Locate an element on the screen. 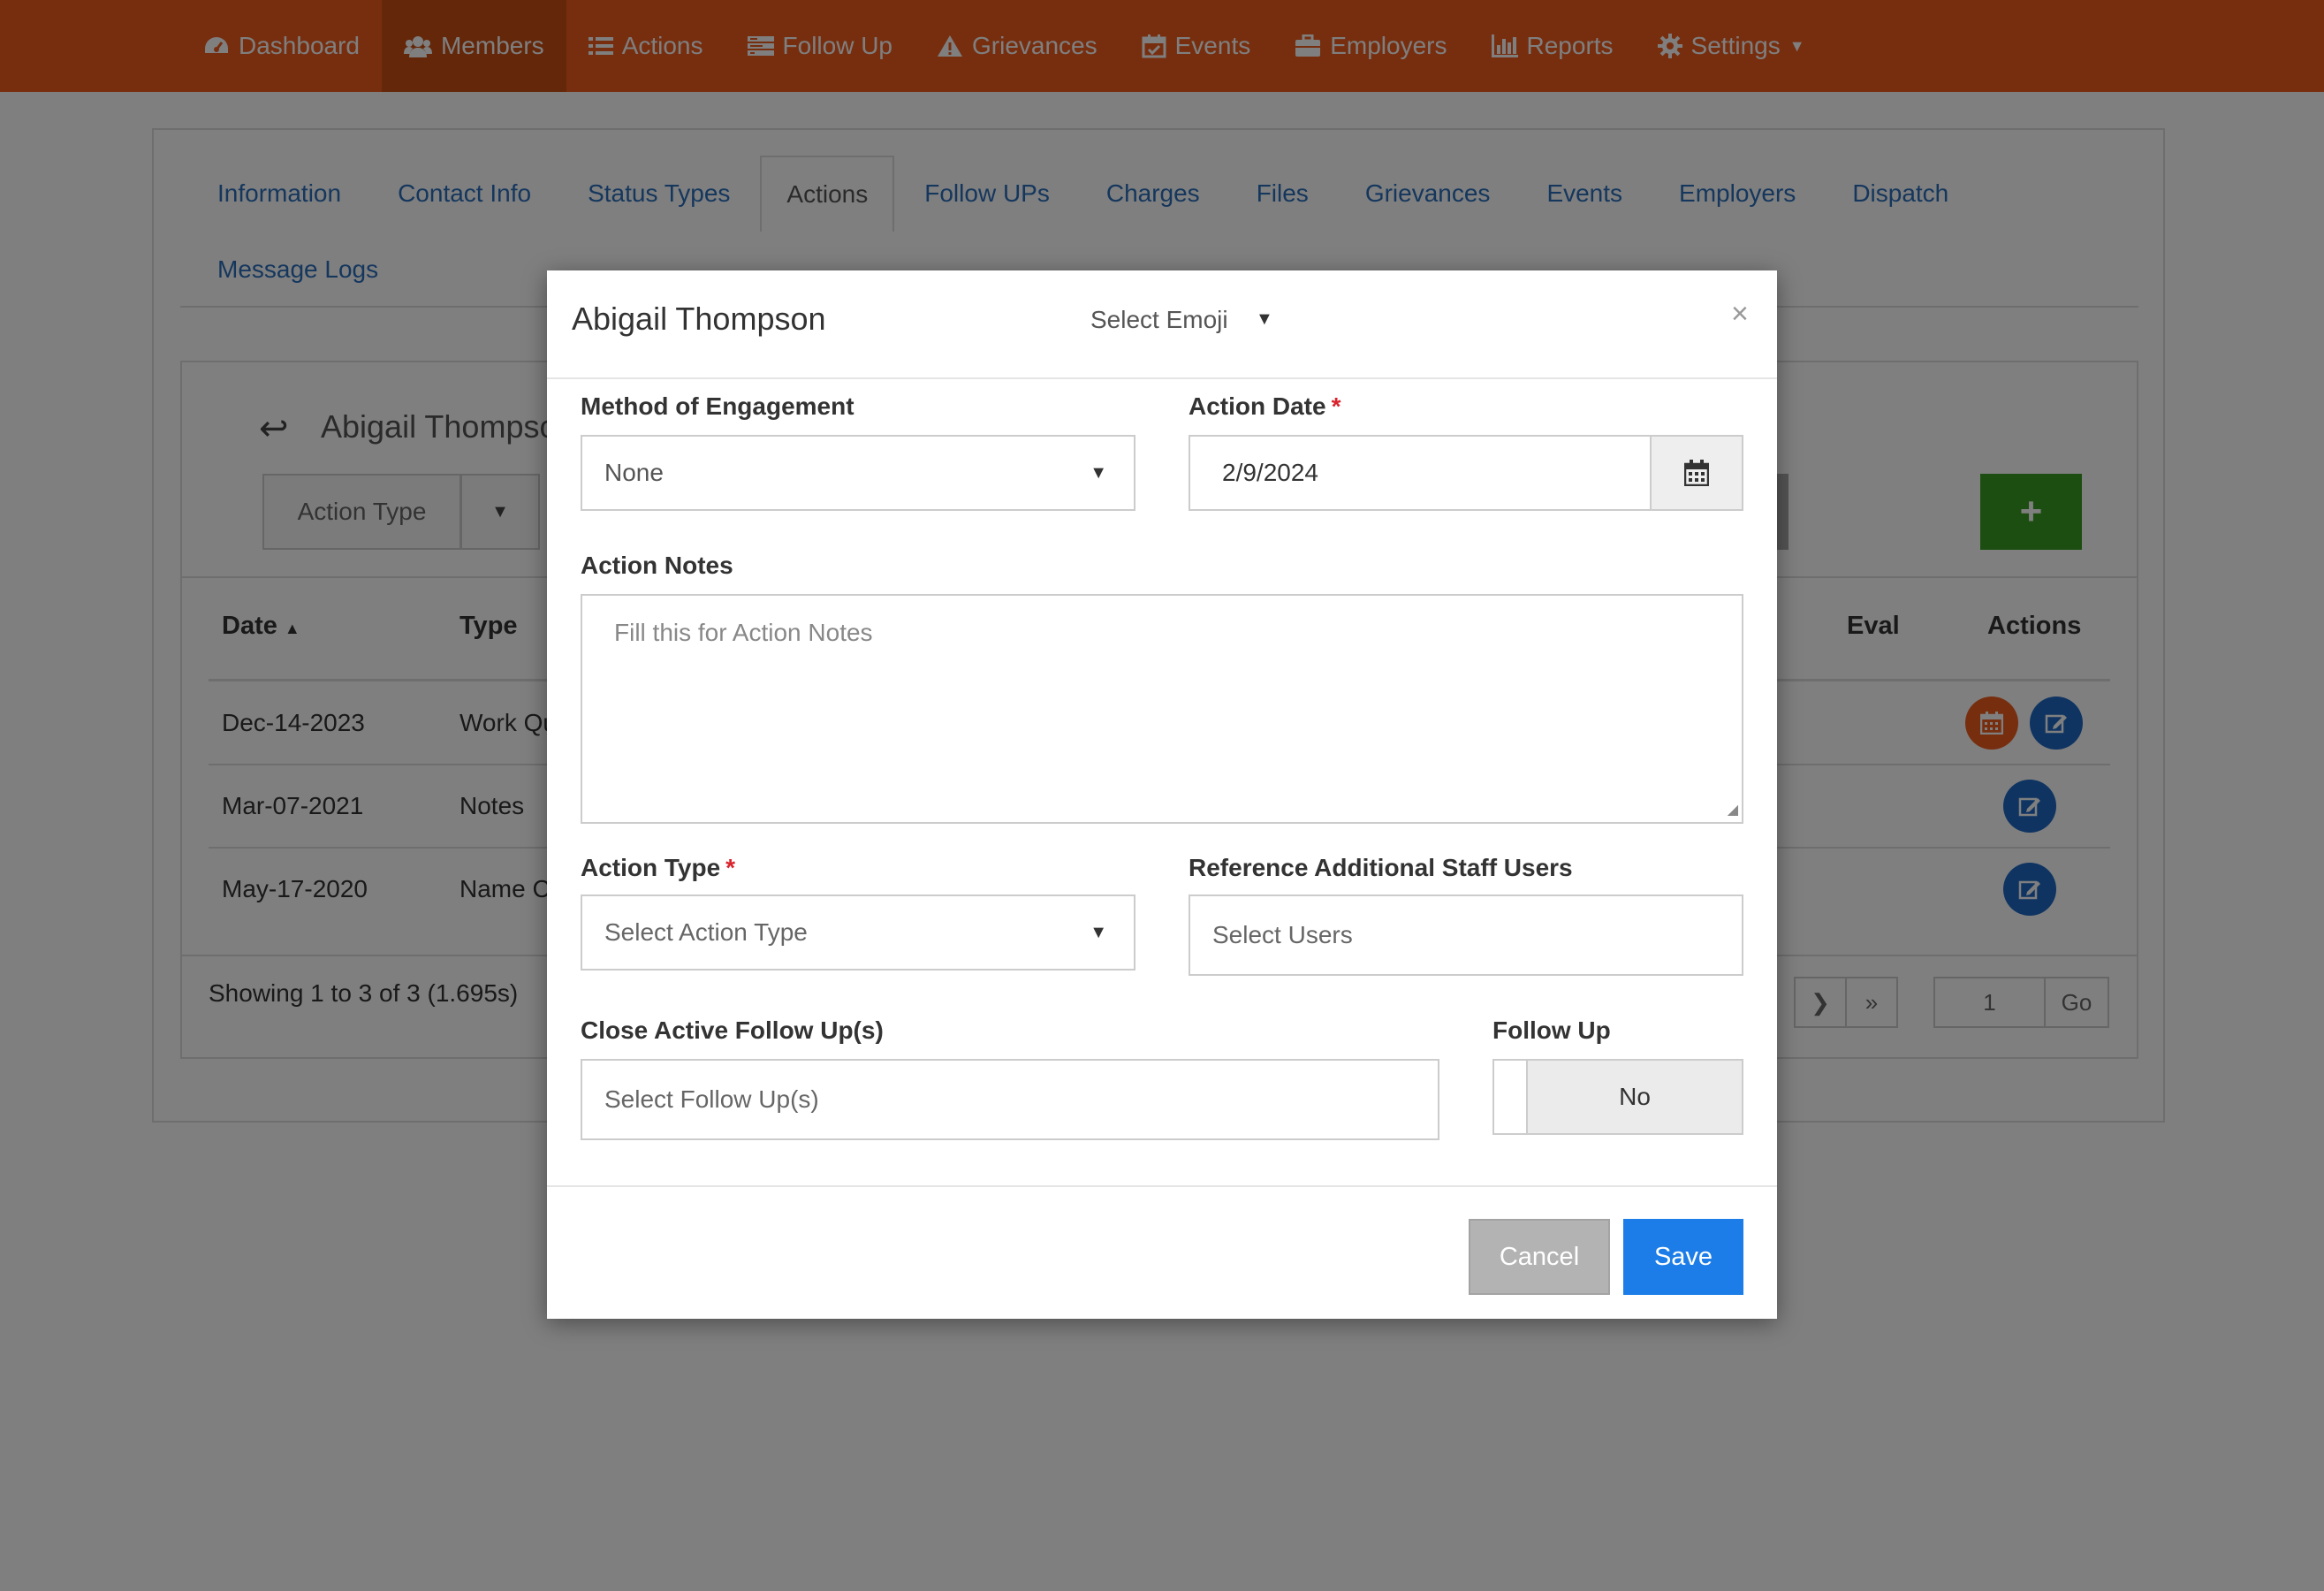  select-placeholder: Select Action Type is located at coordinates (706, 932).